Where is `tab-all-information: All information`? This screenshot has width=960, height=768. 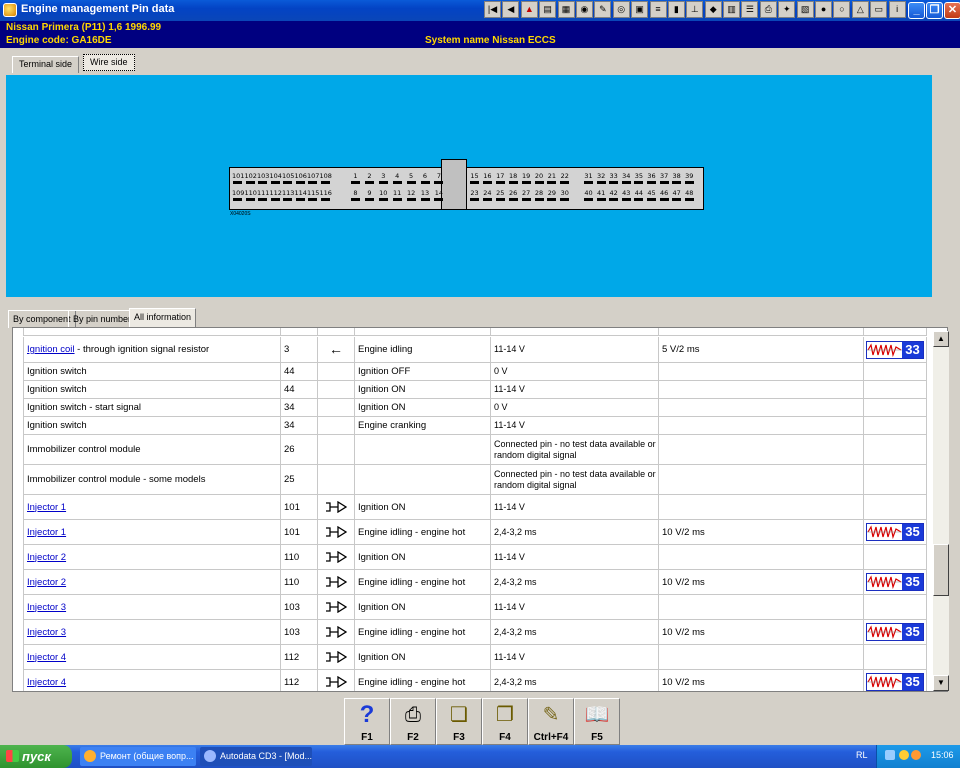 tab-all-information: All information is located at coordinates (163, 318).